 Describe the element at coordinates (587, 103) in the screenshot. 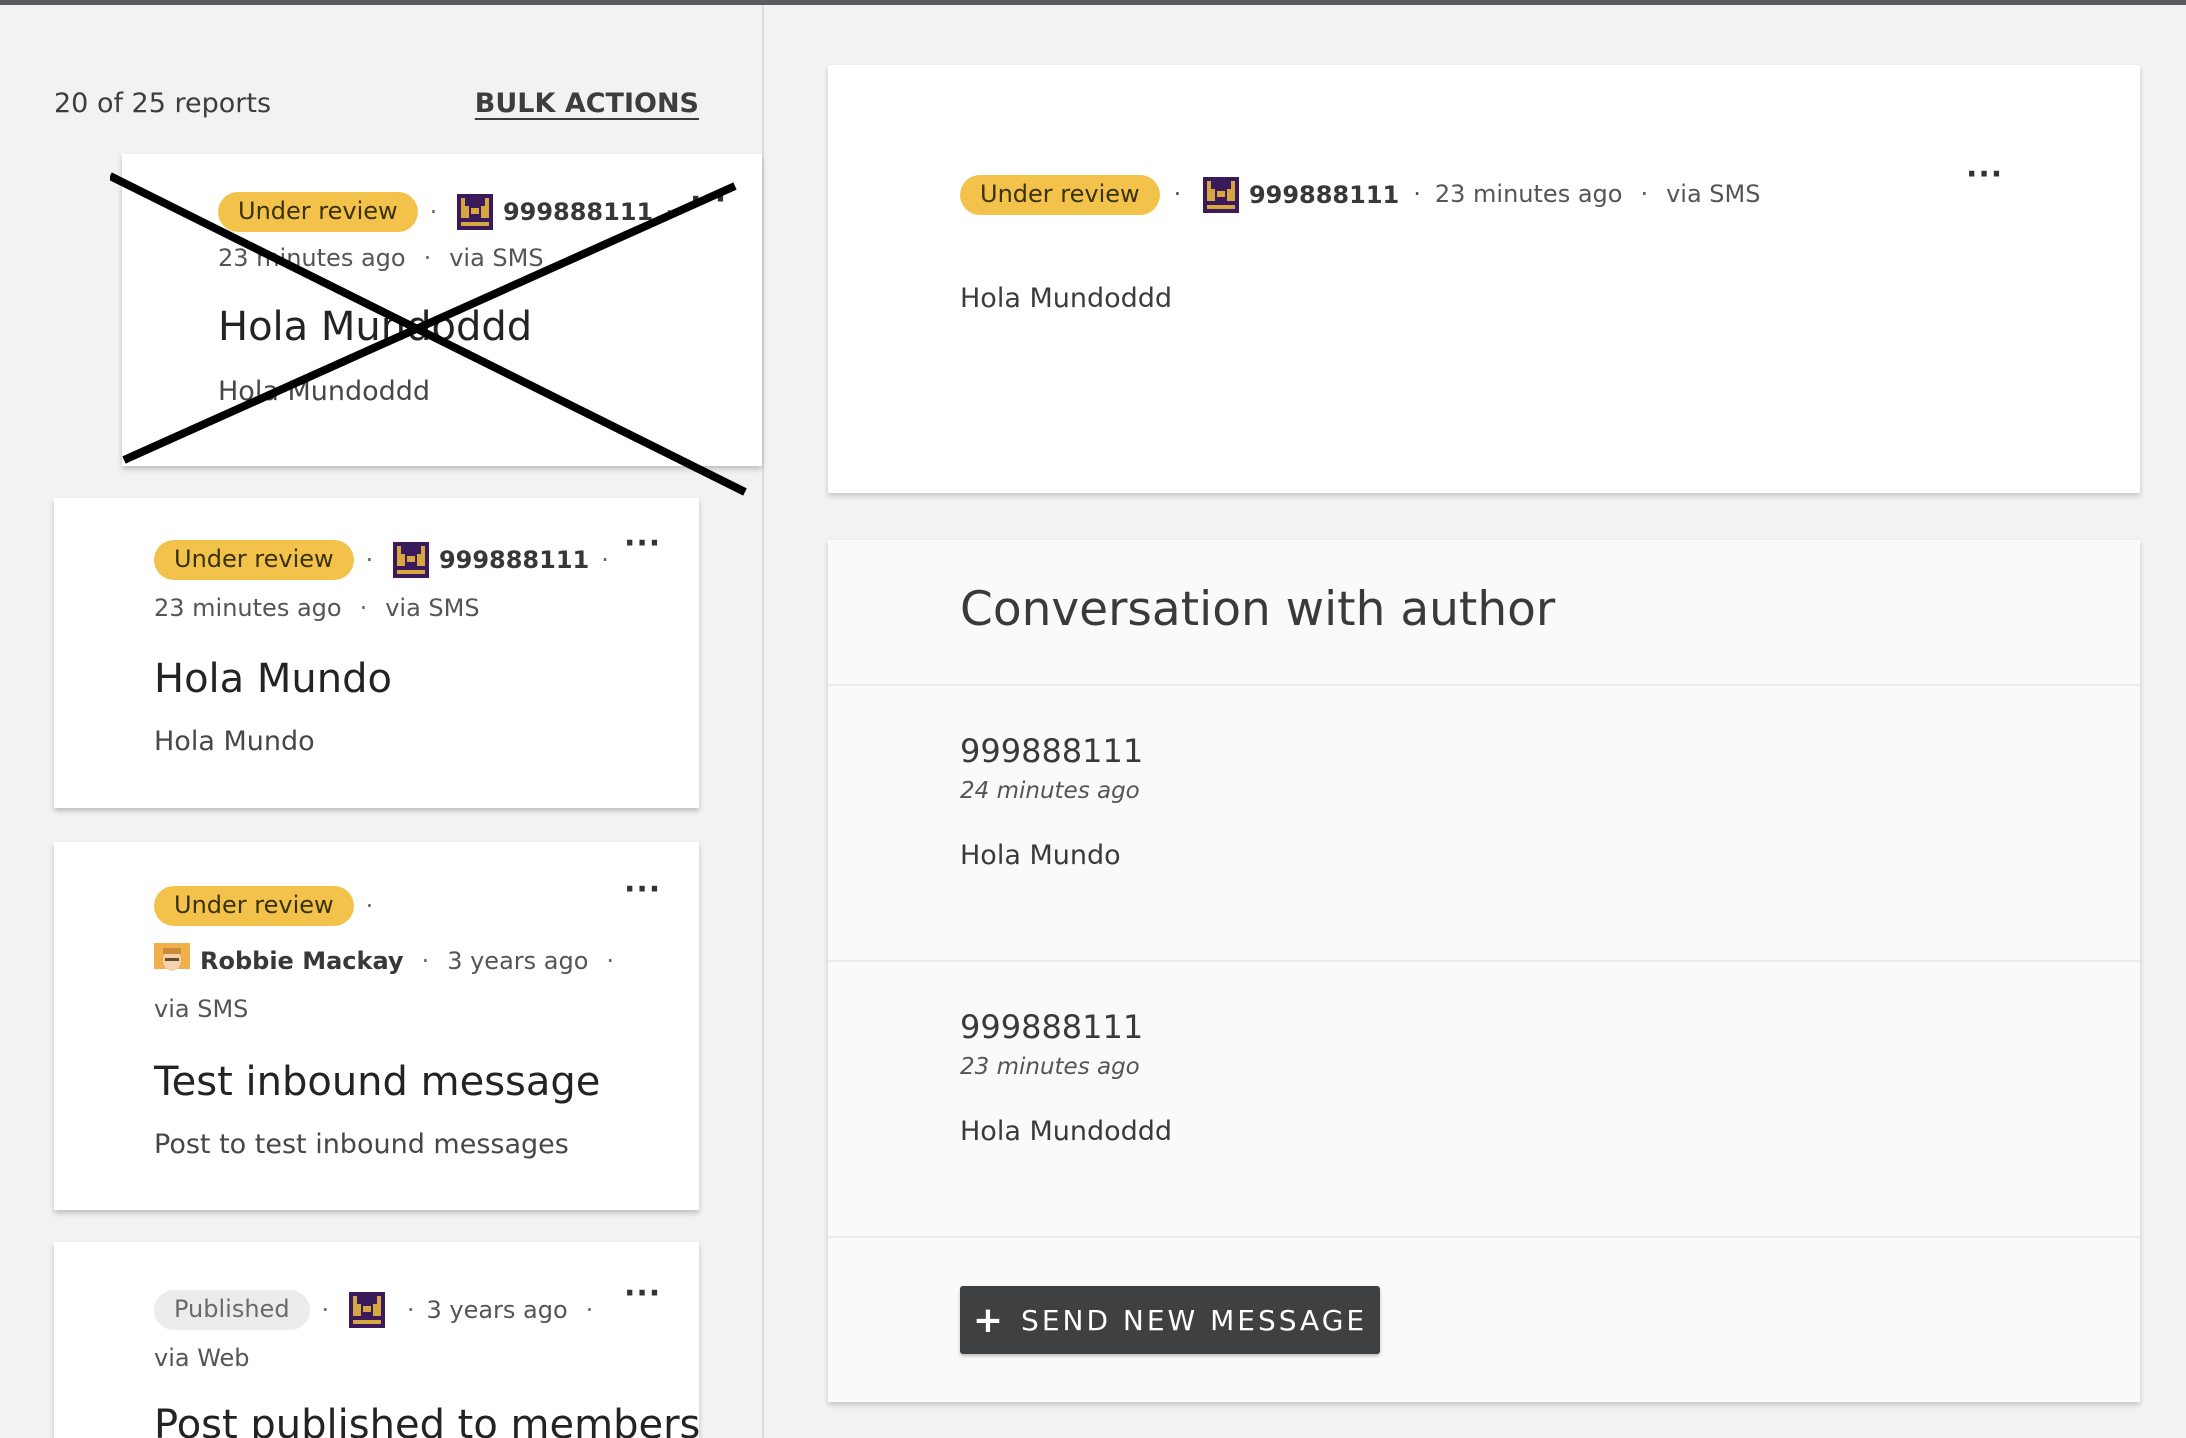

I see `bulk-actions-link: BULK ACTIONS` at that location.